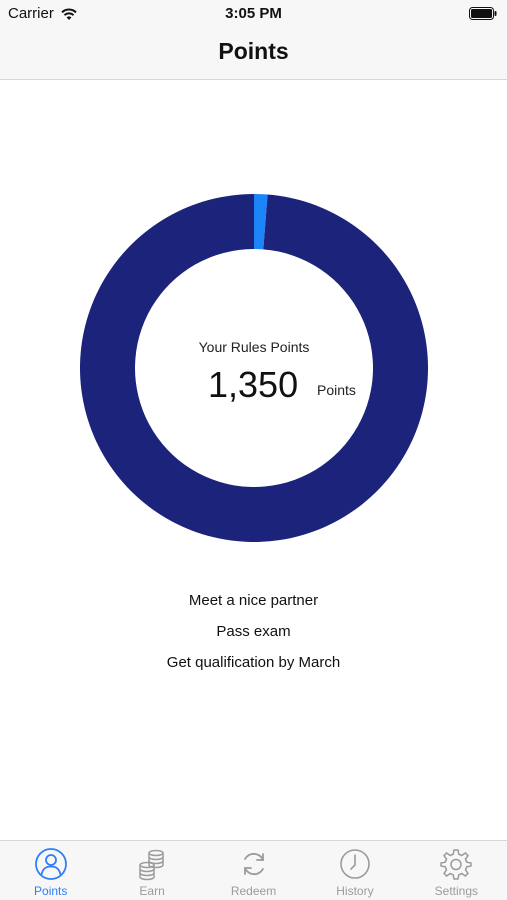  I want to click on tab-redeem: Redeem, so click(253, 870).